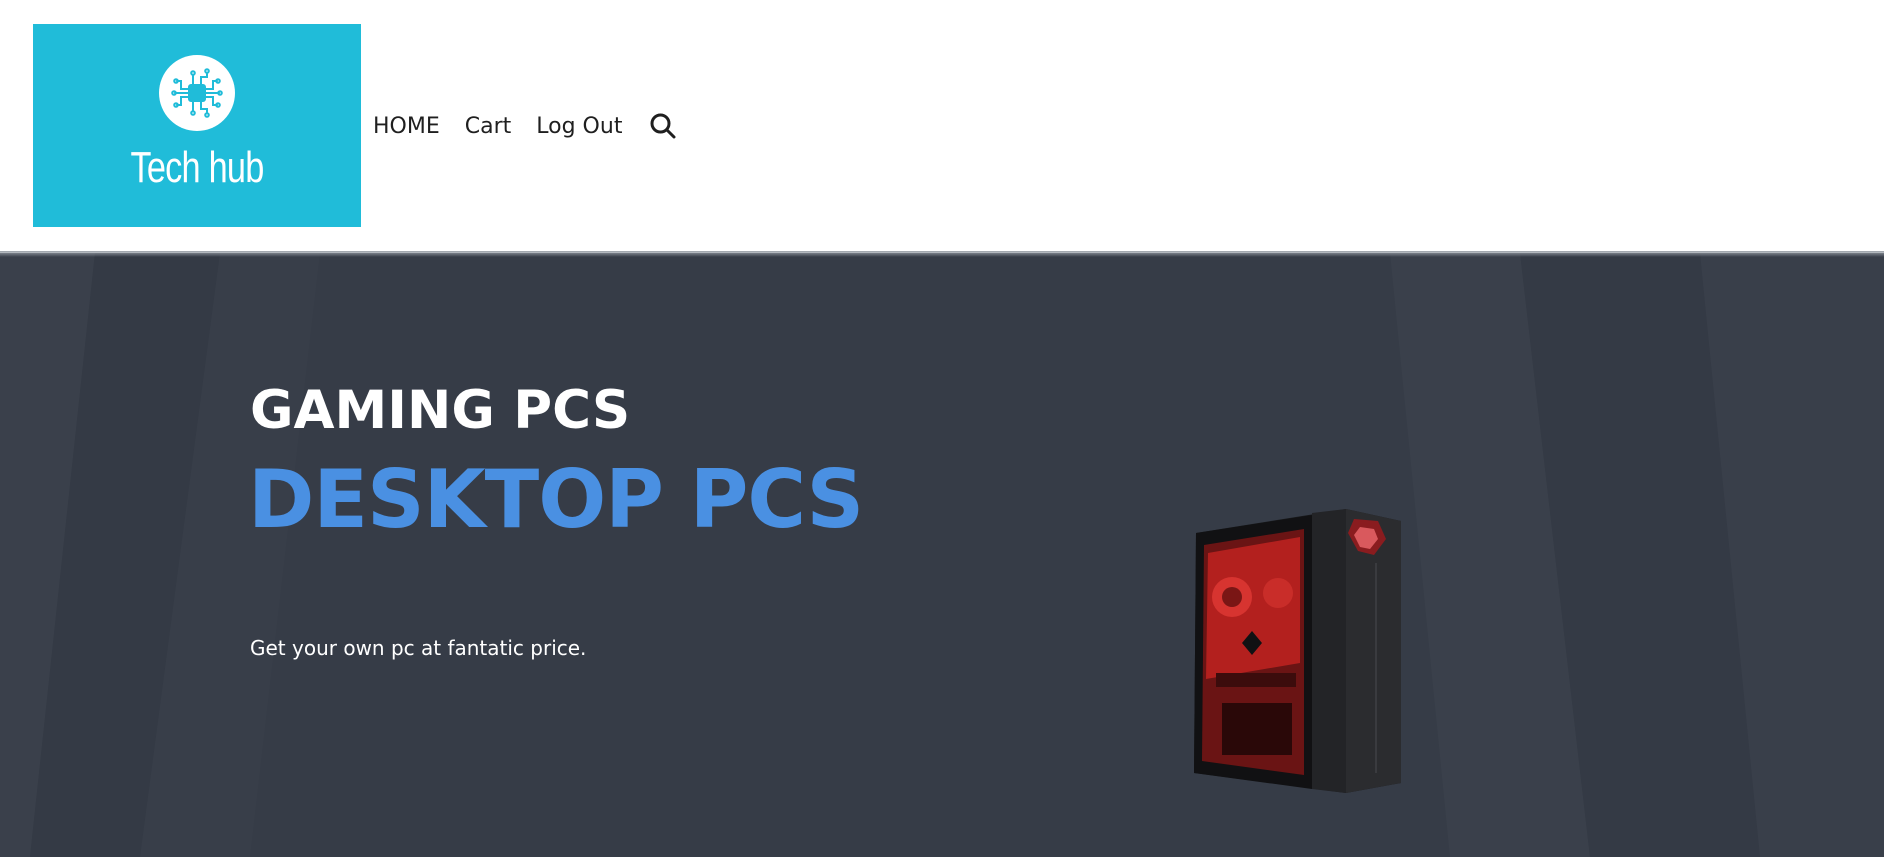 The image size is (1884, 857). I want to click on site-logo: Tech hub, so click(197, 125).